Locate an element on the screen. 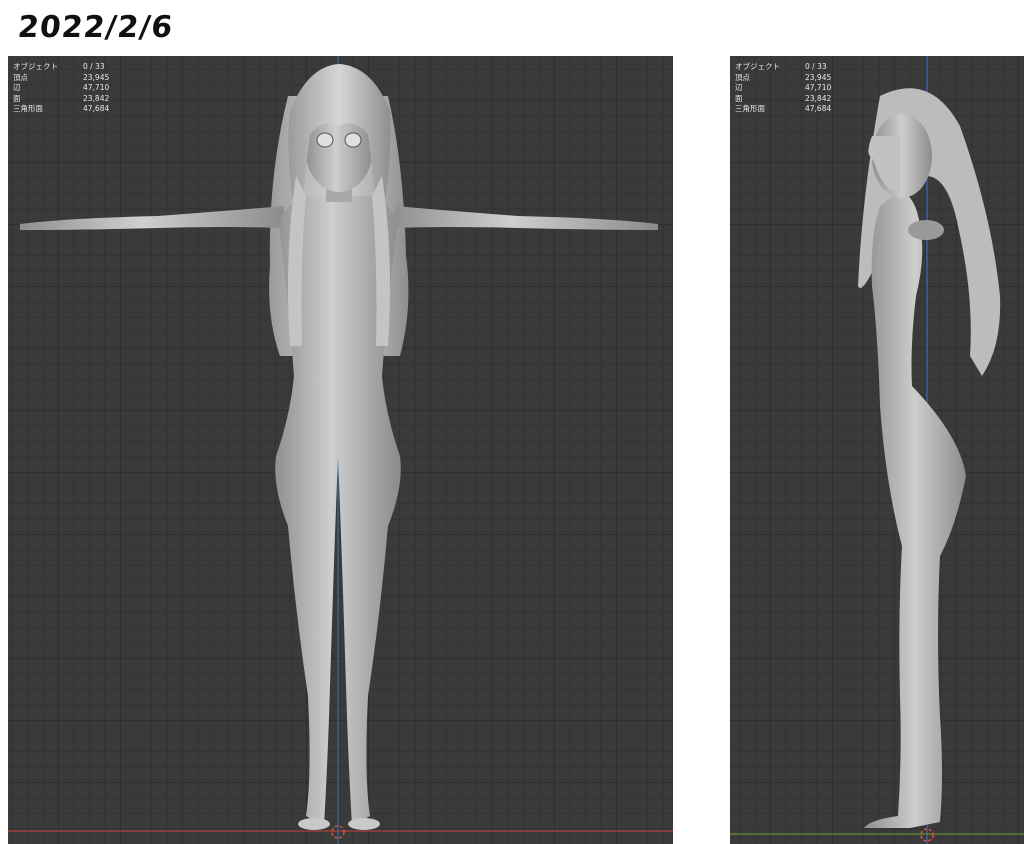 The image size is (1024, 844). foot-left is located at coordinates (314, 824).